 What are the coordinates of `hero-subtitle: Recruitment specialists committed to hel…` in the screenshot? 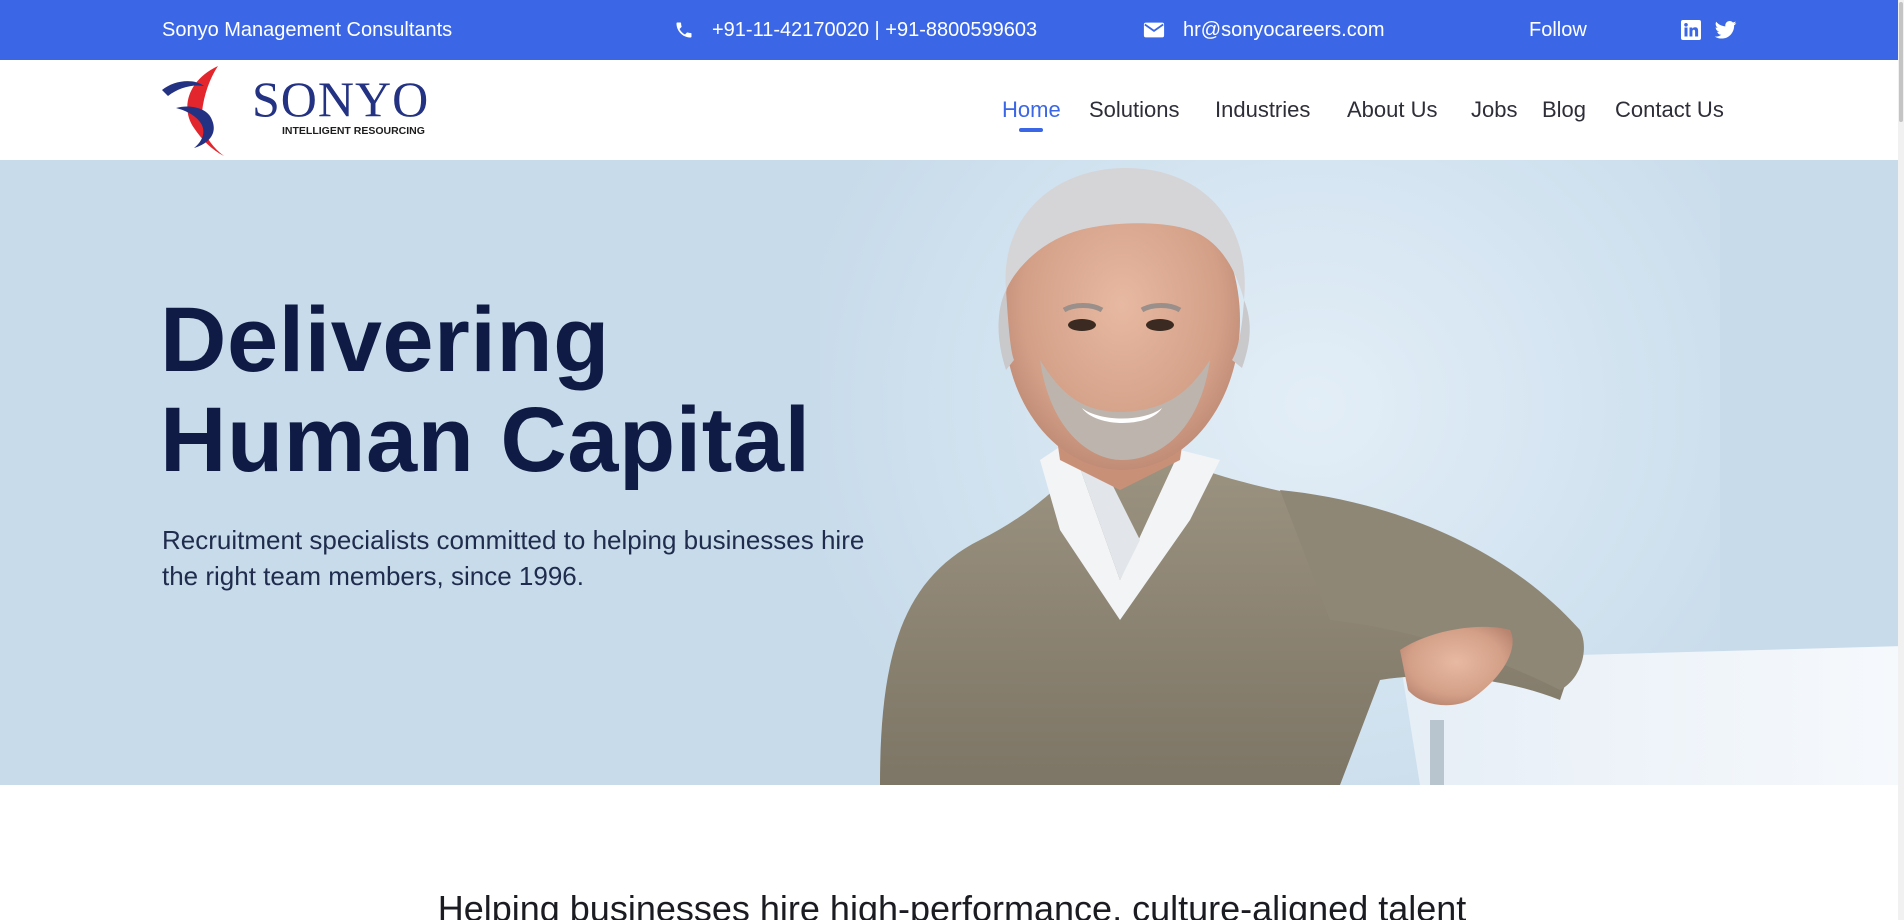 It's located at (513, 558).